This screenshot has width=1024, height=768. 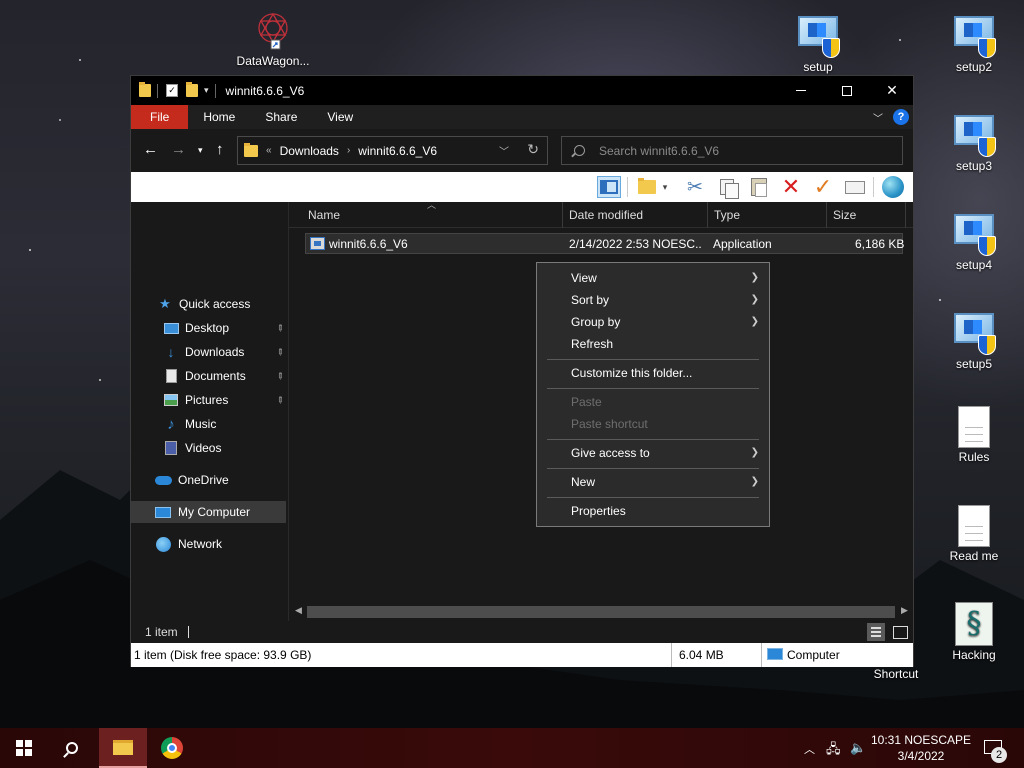 I want to click on menu-item-properties: Properties, so click(x=653, y=511).